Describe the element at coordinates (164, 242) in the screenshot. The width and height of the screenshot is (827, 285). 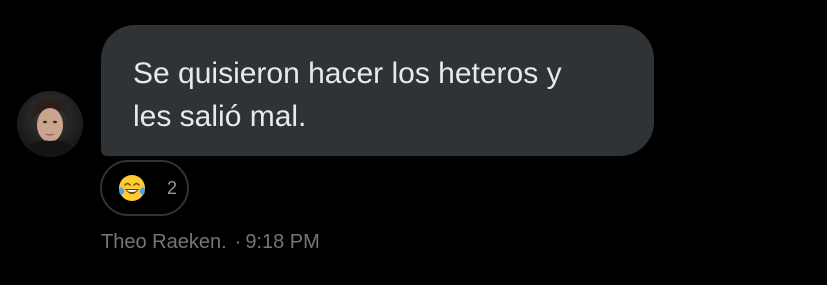
I see `sender-name: Theo Raeken.` at that location.